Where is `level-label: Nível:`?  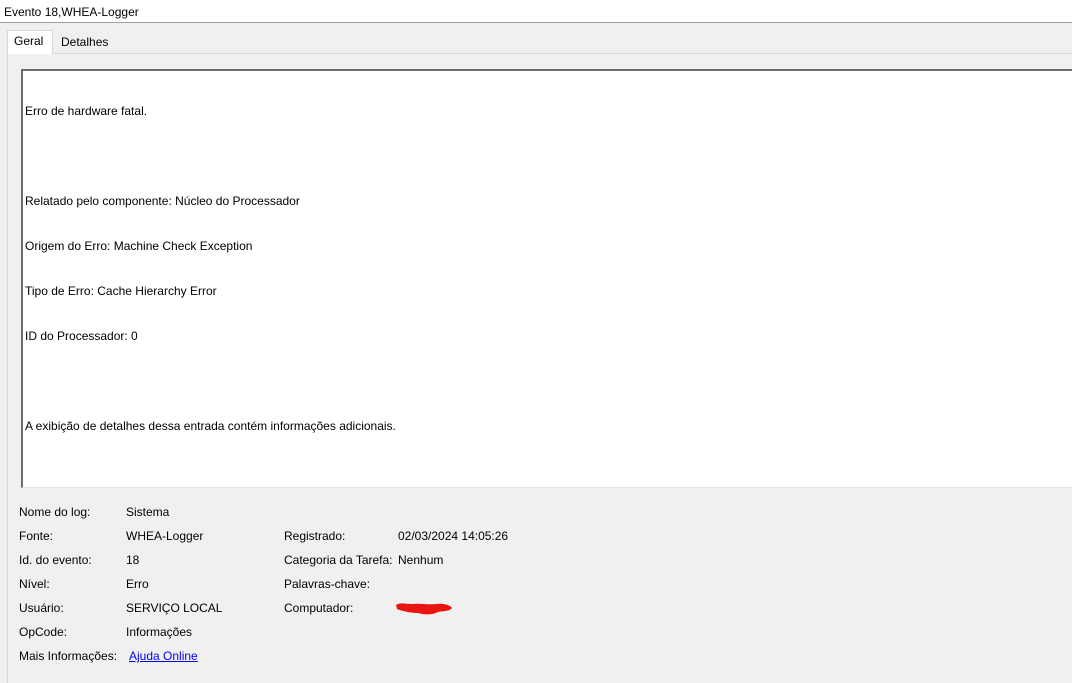
level-label: Nível: is located at coordinates (34, 584).